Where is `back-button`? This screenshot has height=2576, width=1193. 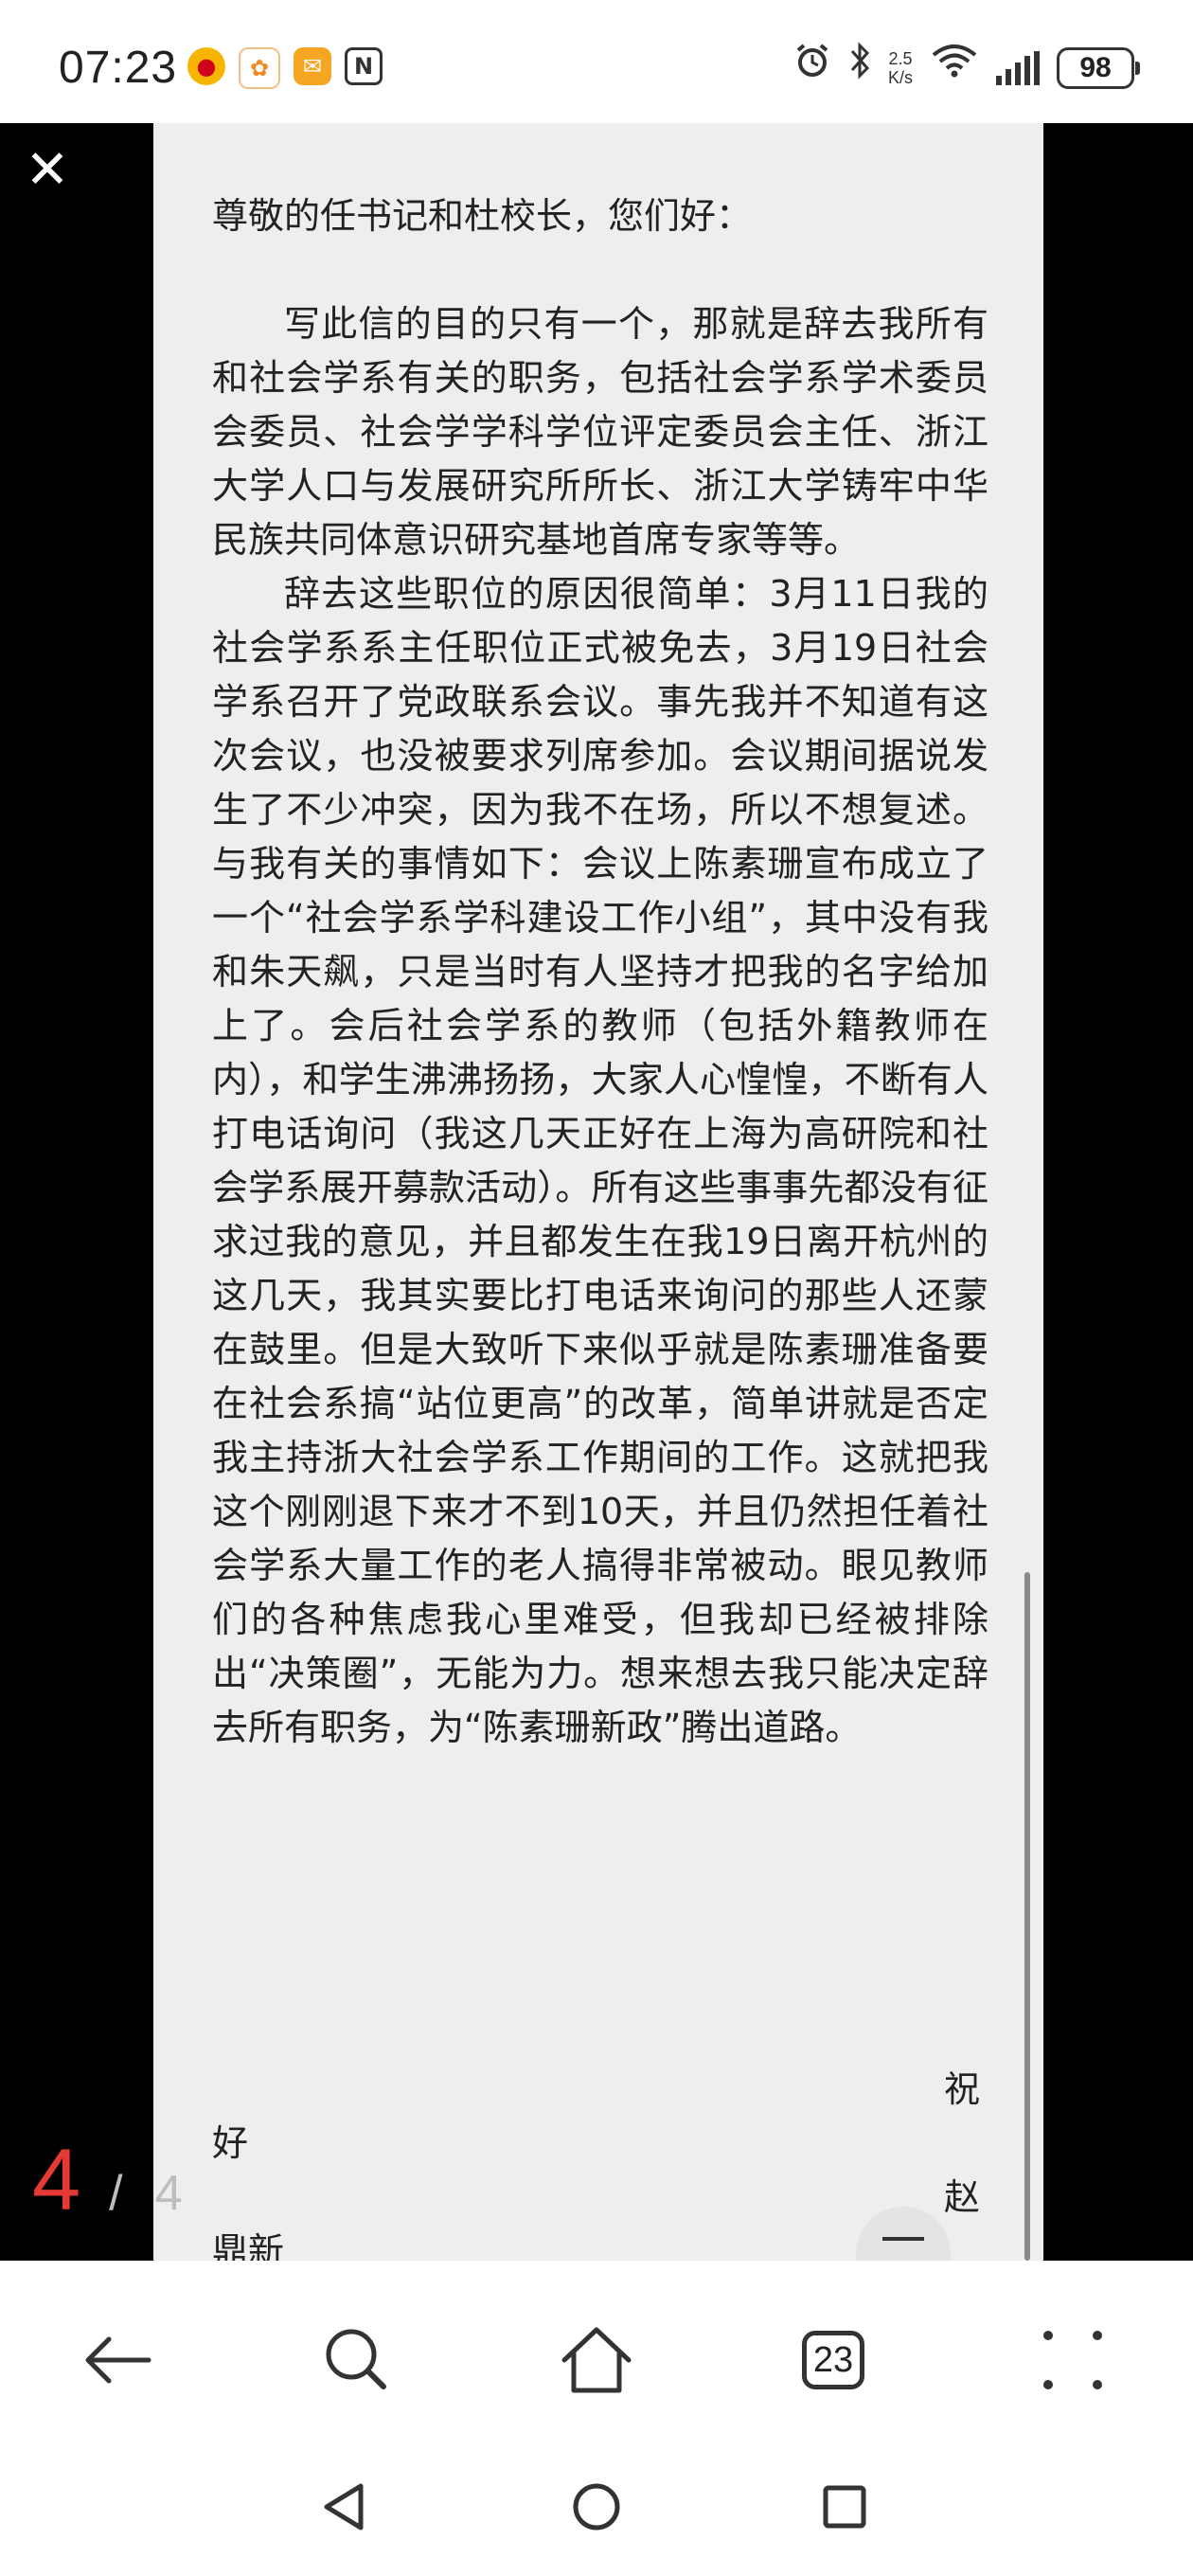
back-button is located at coordinates (118, 2360).